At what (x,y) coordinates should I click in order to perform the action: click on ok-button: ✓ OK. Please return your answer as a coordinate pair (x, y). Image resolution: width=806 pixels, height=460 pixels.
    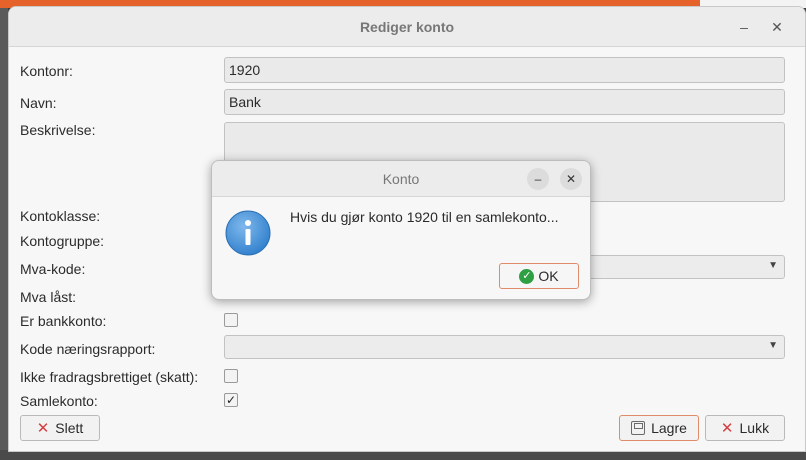
    Looking at the image, I should click on (539, 276).